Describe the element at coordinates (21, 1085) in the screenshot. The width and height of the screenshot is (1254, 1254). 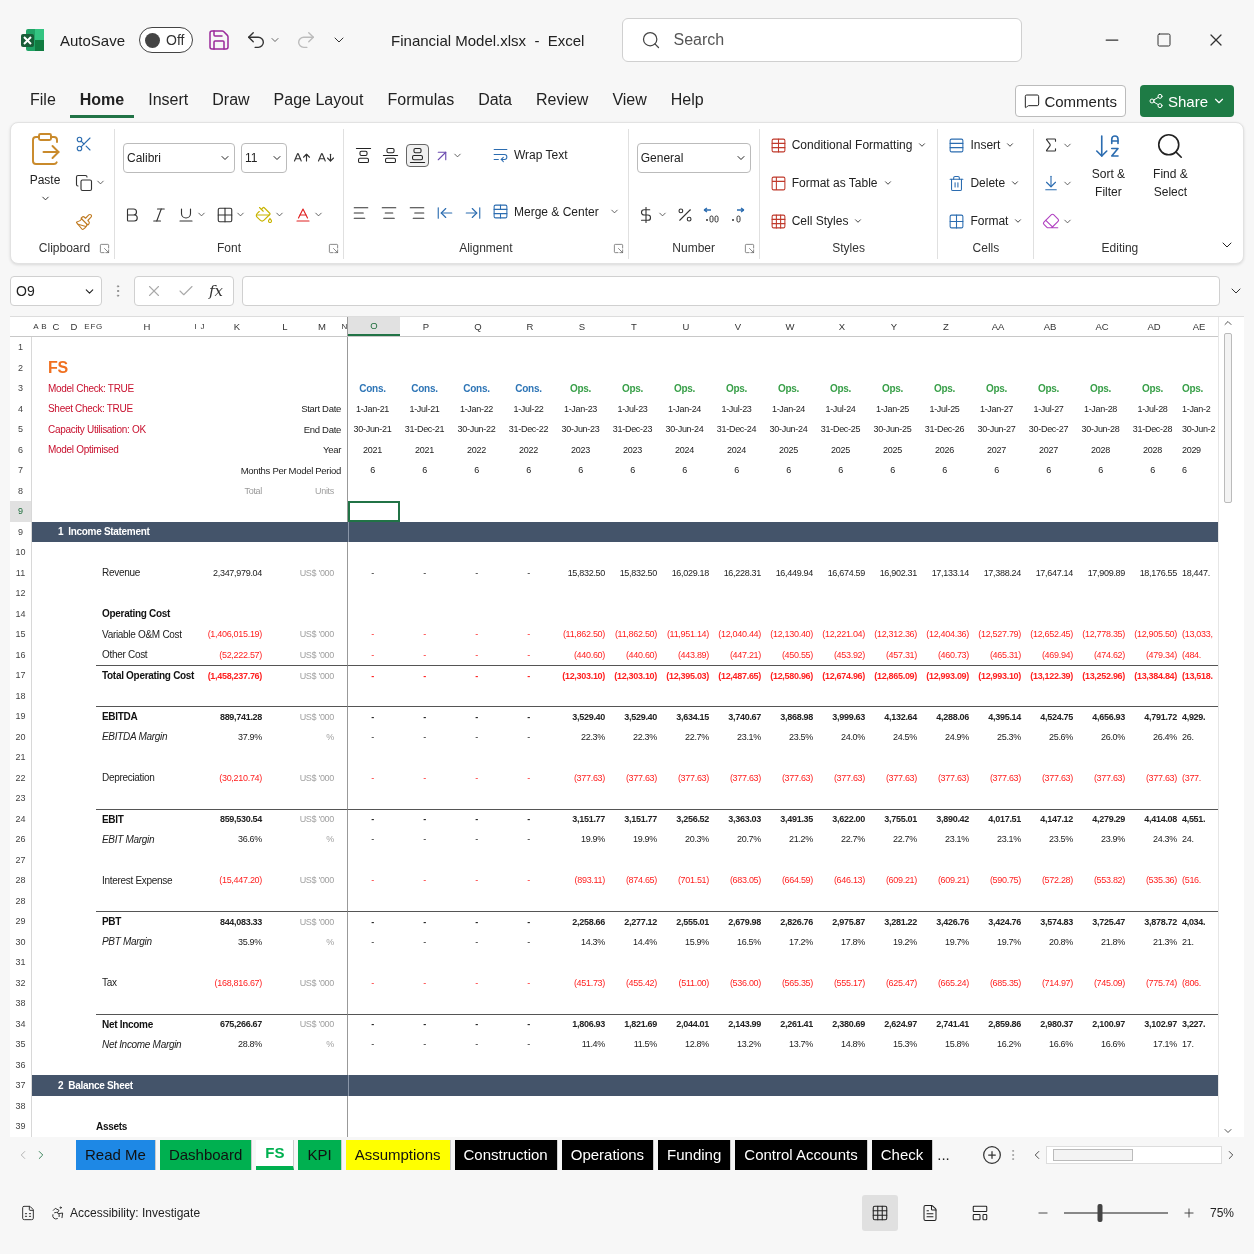
I see `row-number: 37` at that location.